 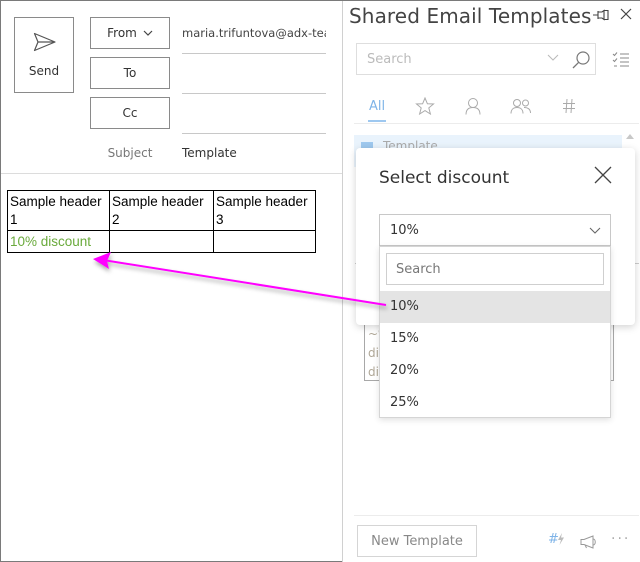 What do you see at coordinates (130, 153) in the screenshot?
I see `subject-label: Subject` at bounding box center [130, 153].